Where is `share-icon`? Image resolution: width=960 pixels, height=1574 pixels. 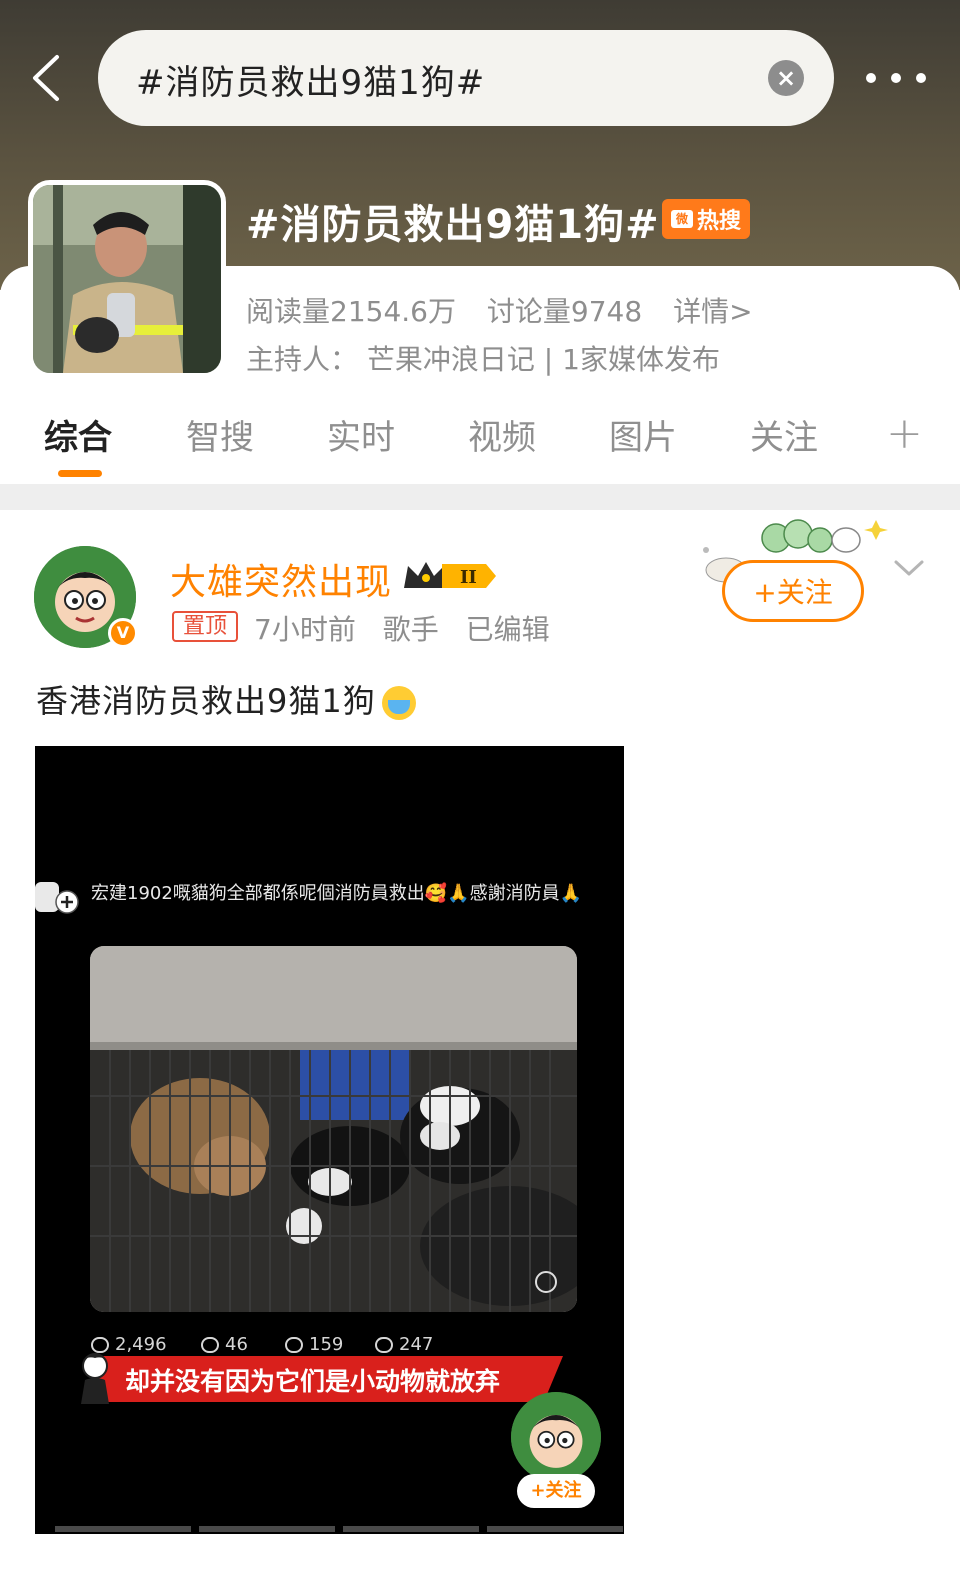 share-icon is located at coordinates (384, 1345).